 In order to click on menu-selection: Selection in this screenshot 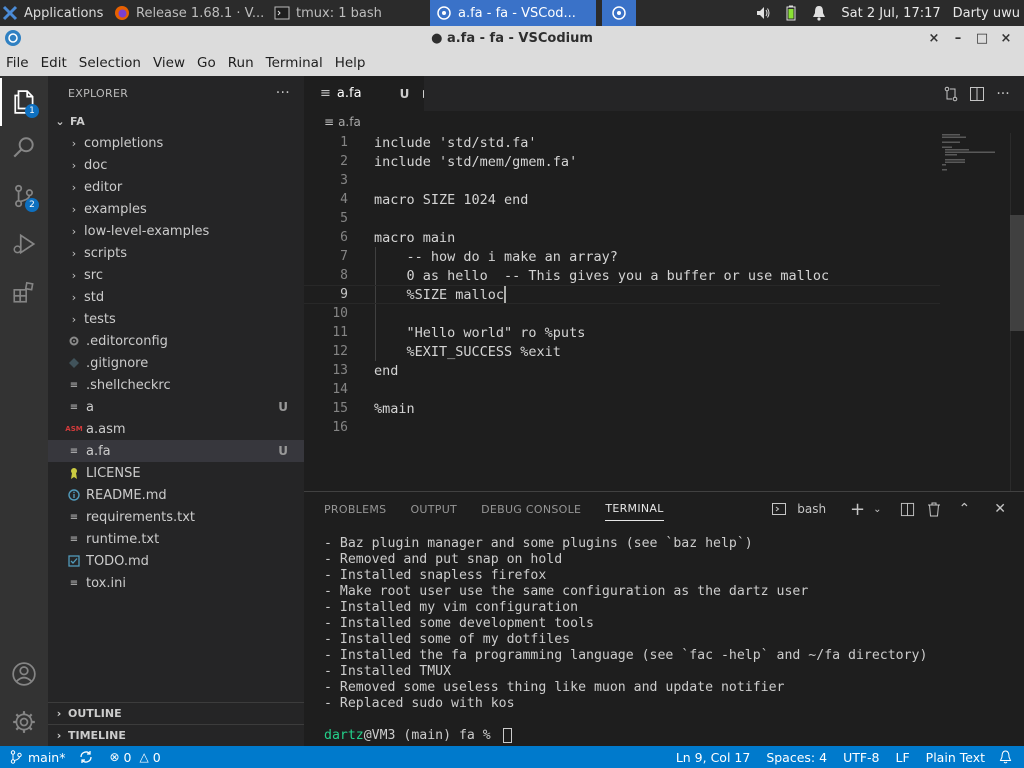, I will do `click(110, 63)`.